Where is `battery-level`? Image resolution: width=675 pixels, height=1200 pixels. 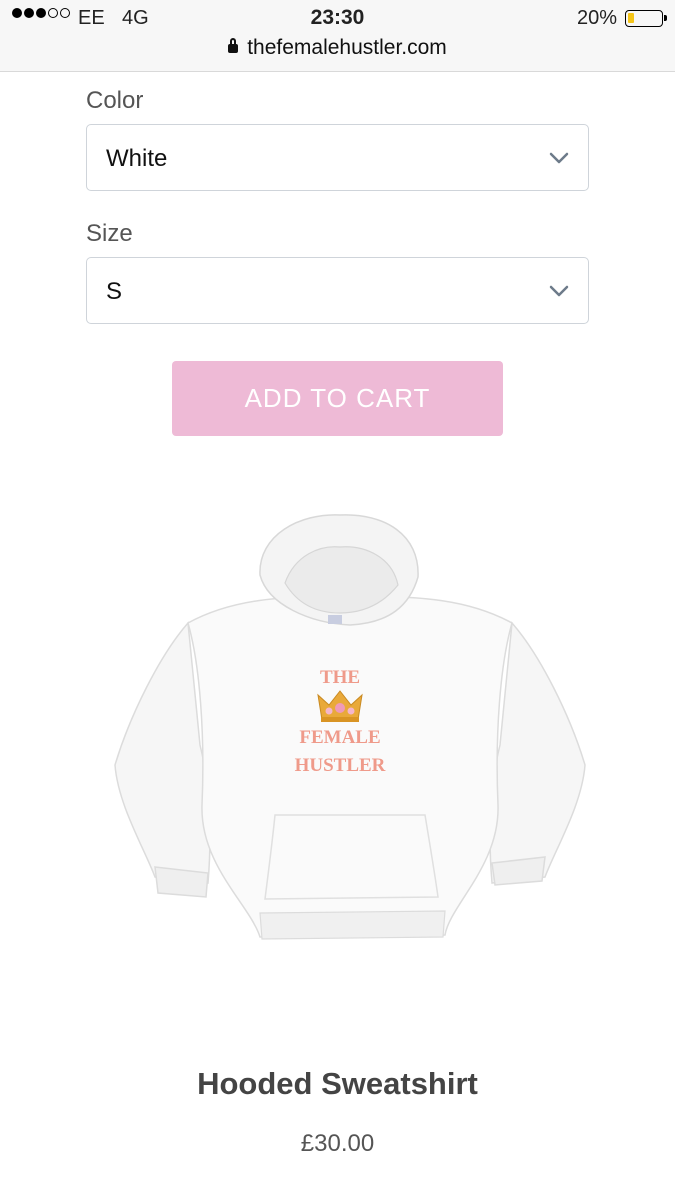 battery-level is located at coordinates (631, 18).